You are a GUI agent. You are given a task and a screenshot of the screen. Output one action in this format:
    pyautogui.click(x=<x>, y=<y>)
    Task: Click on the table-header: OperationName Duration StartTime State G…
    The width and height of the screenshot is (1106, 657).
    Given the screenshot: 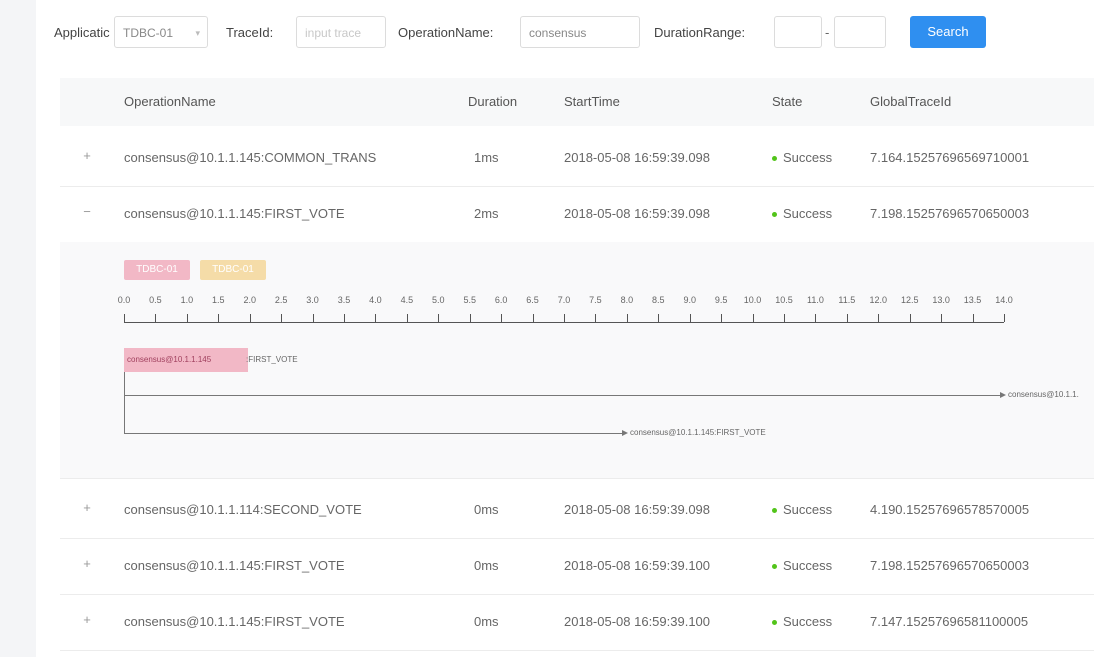 What is the action you would take?
    pyautogui.click(x=577, y=102)
    